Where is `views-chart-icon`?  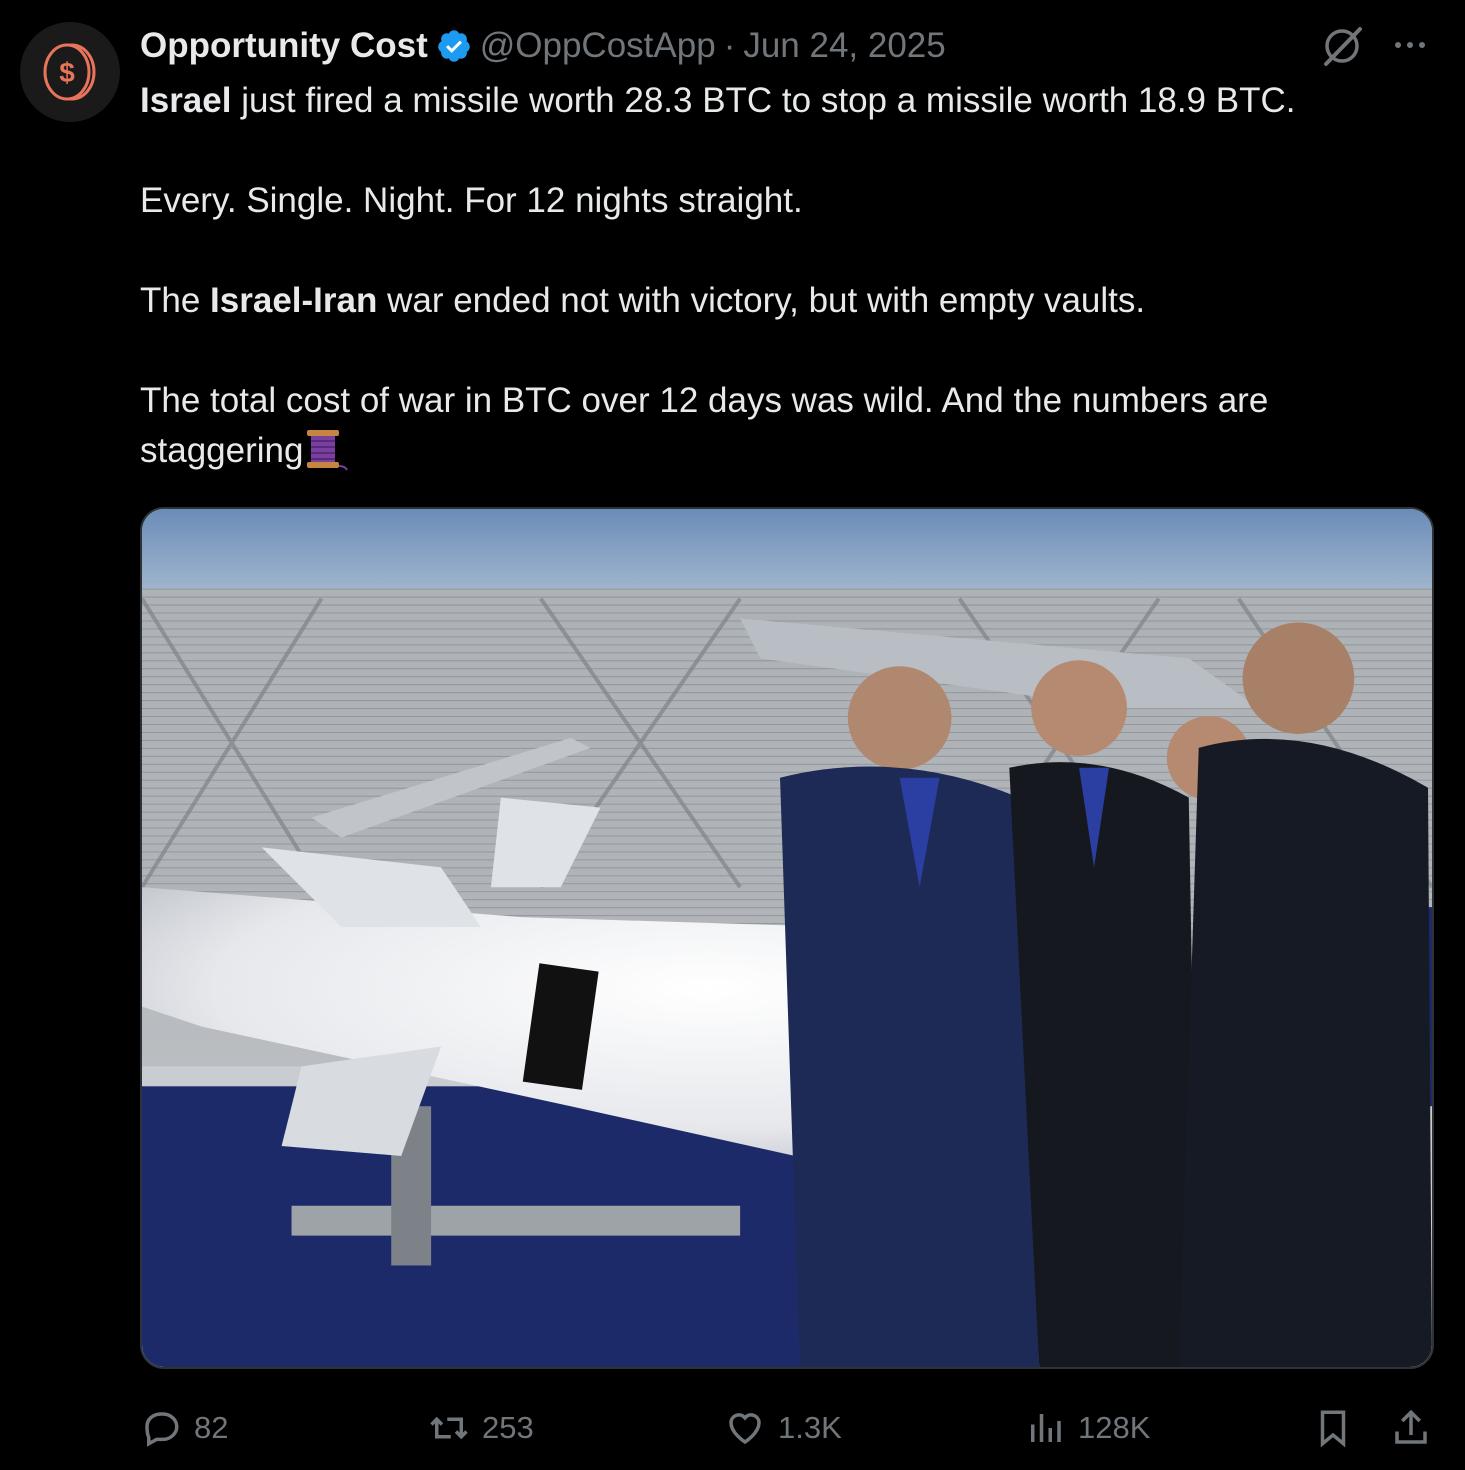
views-chart-icon is located at coordinates (1046, 1428).